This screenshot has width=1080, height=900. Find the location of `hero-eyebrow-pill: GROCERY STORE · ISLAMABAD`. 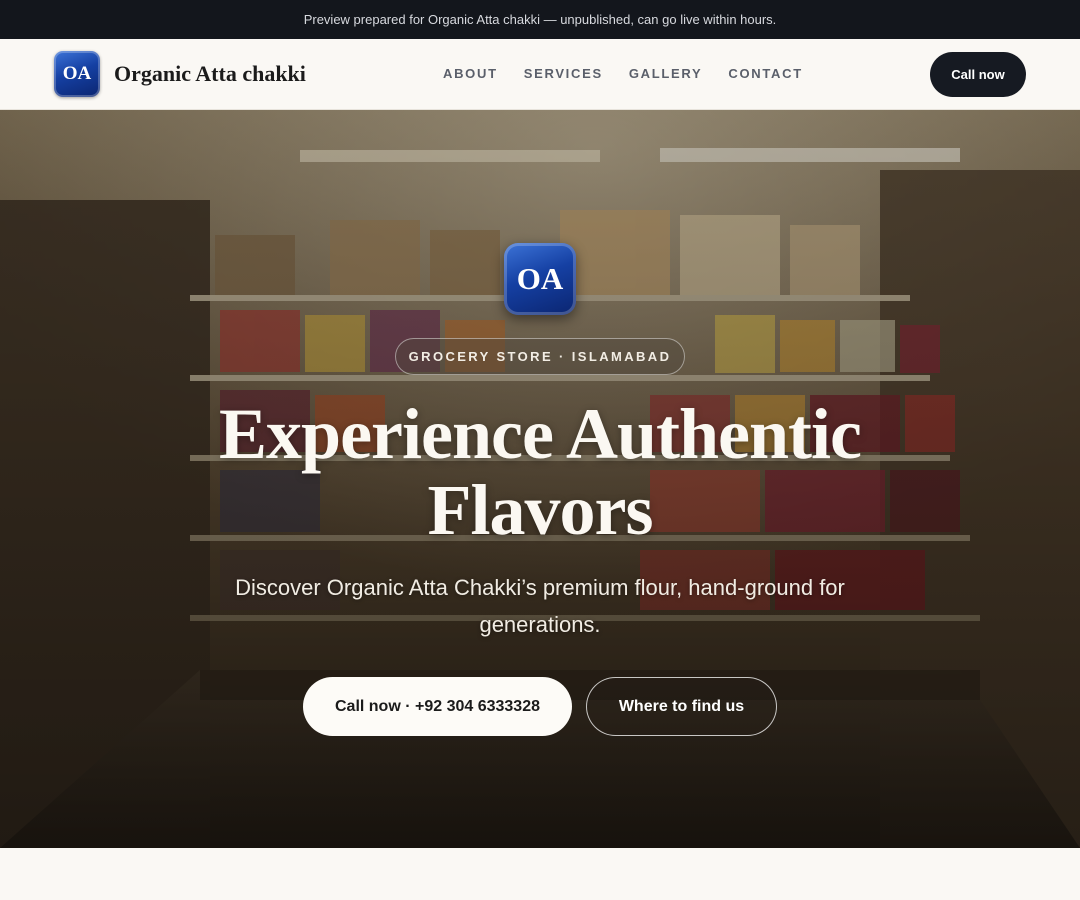

hero-eyebrow-pill: GROCERY STORE · ISLAMABAD is located at coordinates (540, 356).